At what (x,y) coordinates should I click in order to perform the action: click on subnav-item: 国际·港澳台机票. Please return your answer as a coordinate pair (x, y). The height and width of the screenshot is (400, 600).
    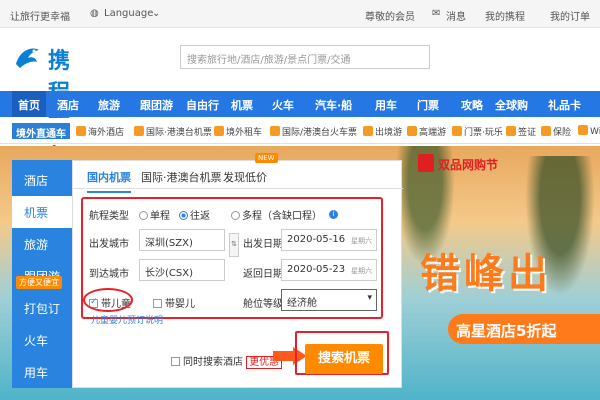
    Looking at the image, I should click on (173, 131).